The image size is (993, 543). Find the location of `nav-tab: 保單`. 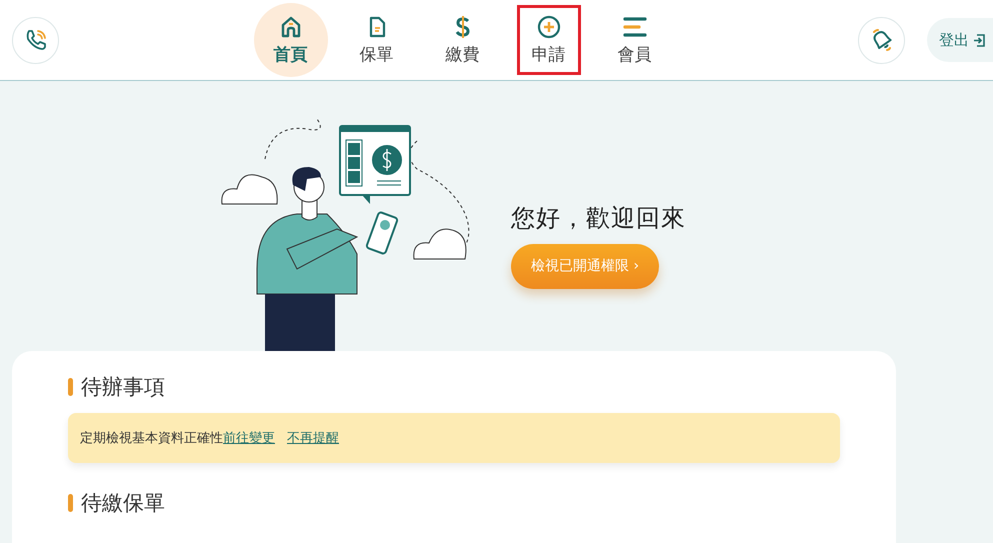

nav-tab: 保單 is located at coordinates (377, 40).